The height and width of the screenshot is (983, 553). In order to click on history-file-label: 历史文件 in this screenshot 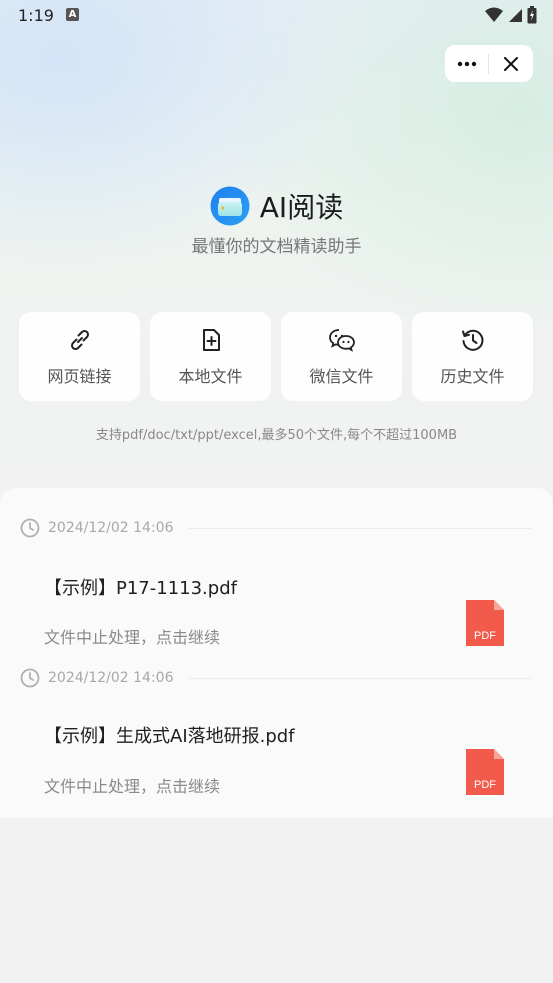, I will do `click(472, 376)`.